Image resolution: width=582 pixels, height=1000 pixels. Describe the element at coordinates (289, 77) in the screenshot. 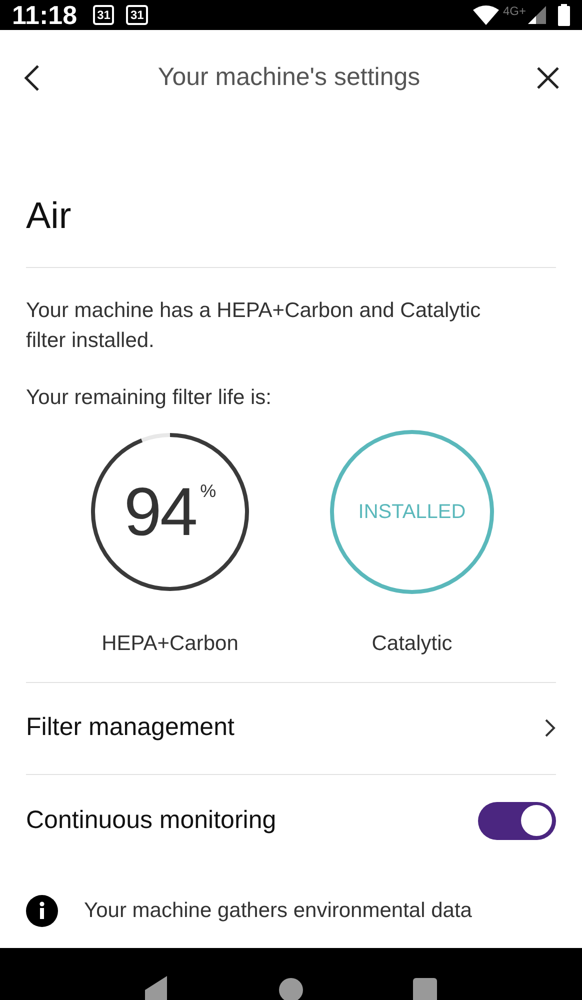

I see `page-title: Your machine's settings` at that location.